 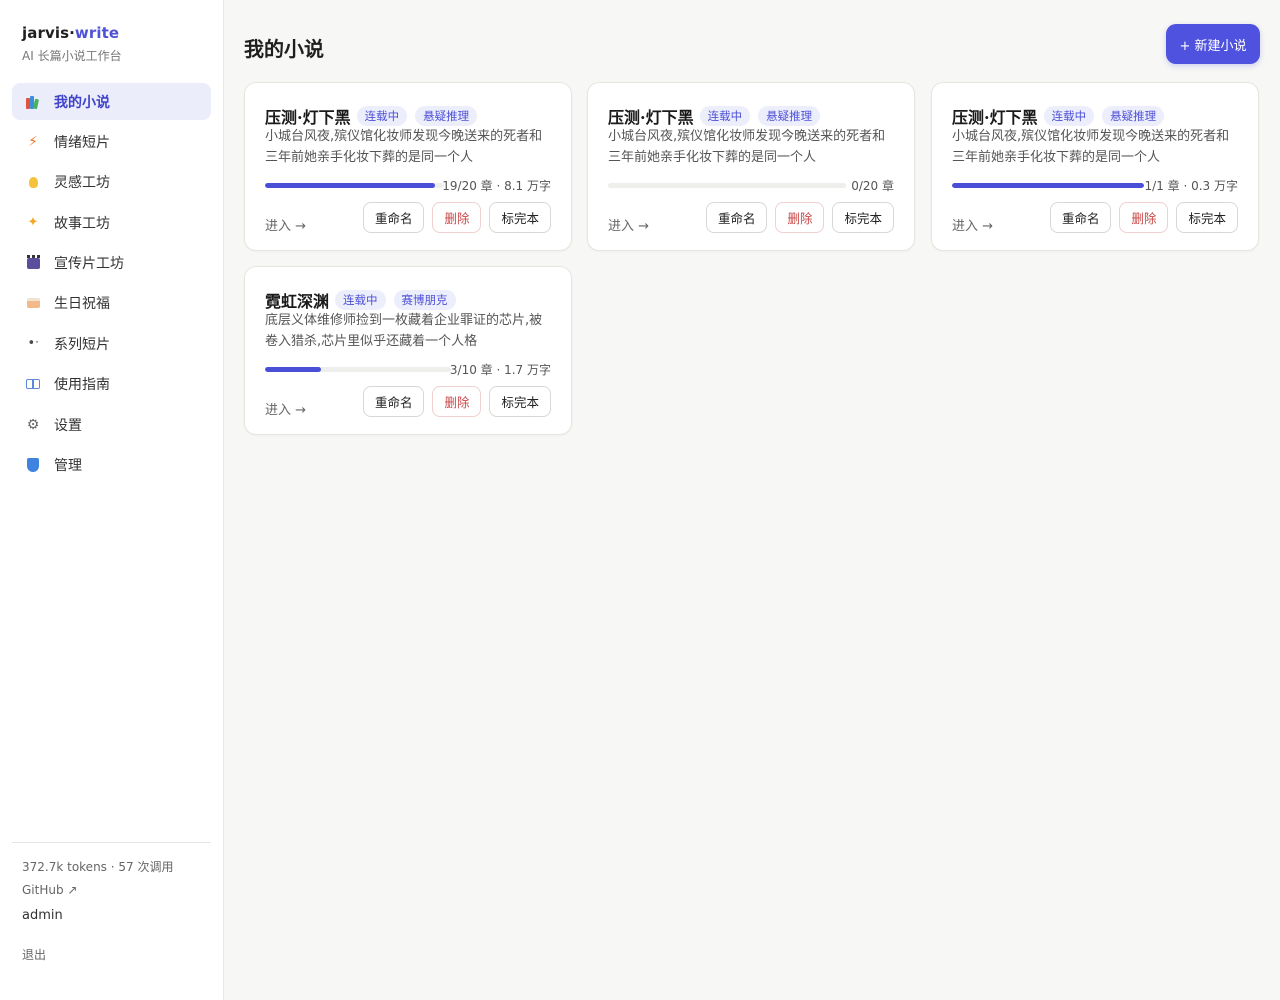 What do you see at coordinates (111, 343) in the screenshot?
I see `sidebar-item-series-shorts: •ᐧ 系列短片` at bounding box center [111, 343].